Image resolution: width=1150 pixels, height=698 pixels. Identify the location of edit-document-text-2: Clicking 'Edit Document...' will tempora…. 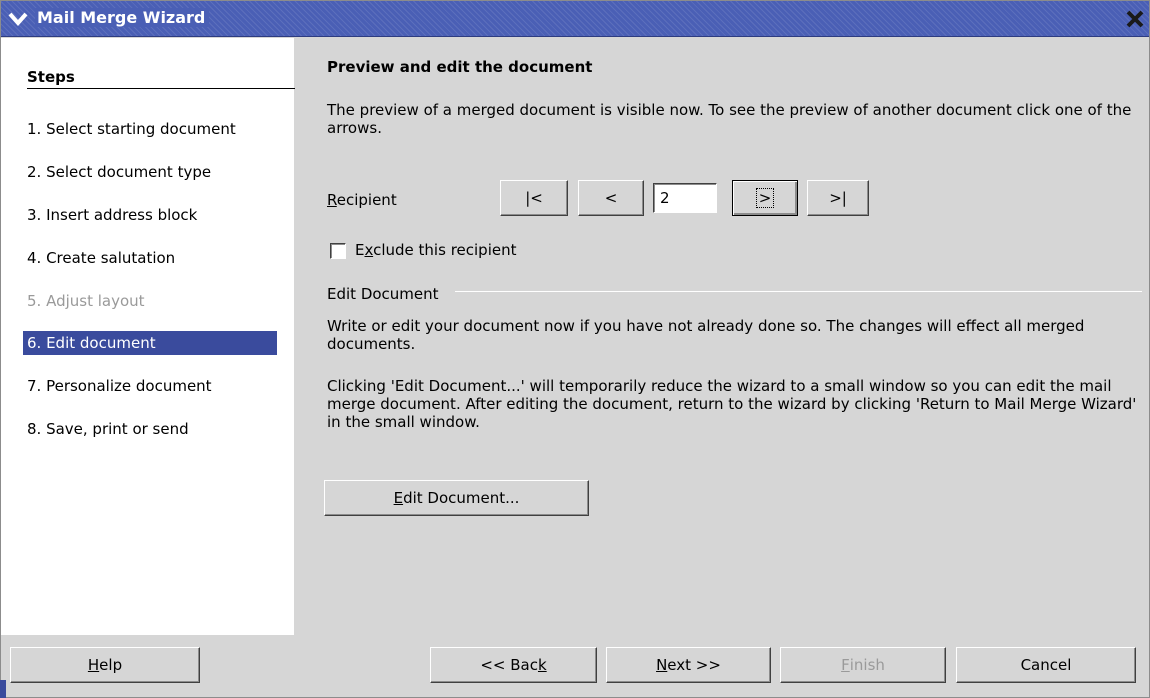
(732, 404).